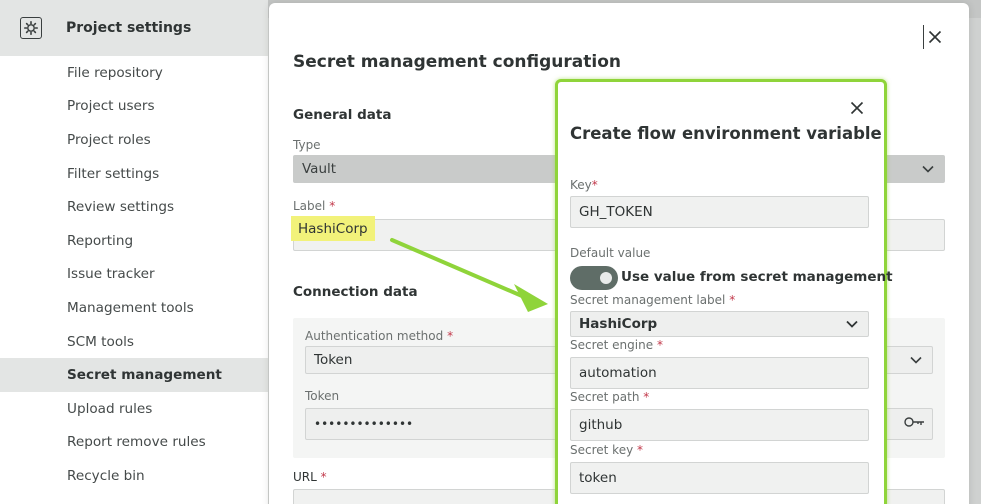  Describe the element at coordinates (134, 73) in the screenshot. I see `sidebar-item-file-repository: File repository` at that location.